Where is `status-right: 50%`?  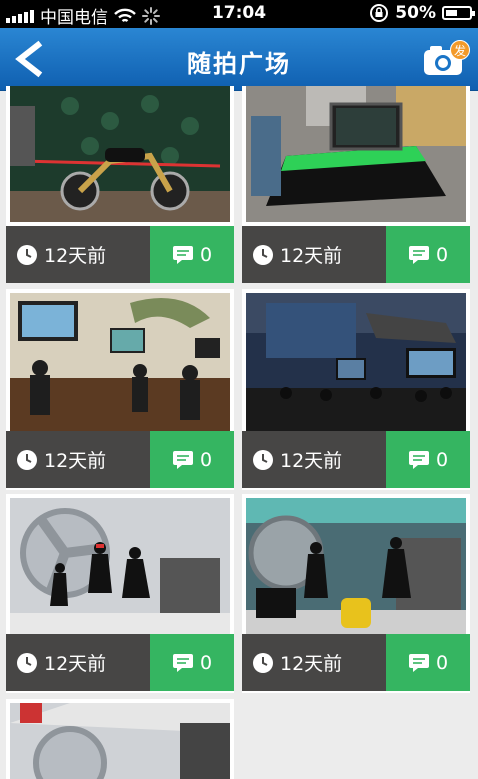 status-right: 50% is located at coordinates (422, 13).